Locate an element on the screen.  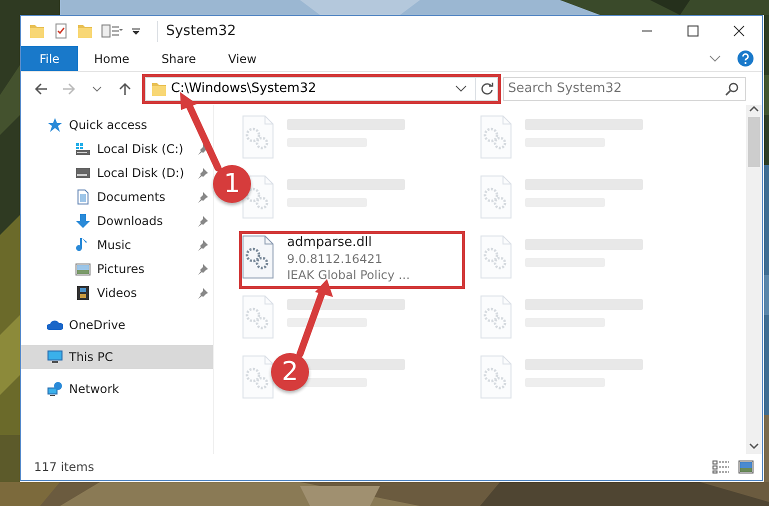
nav-item: Documents is located at coordinates (117, 197).